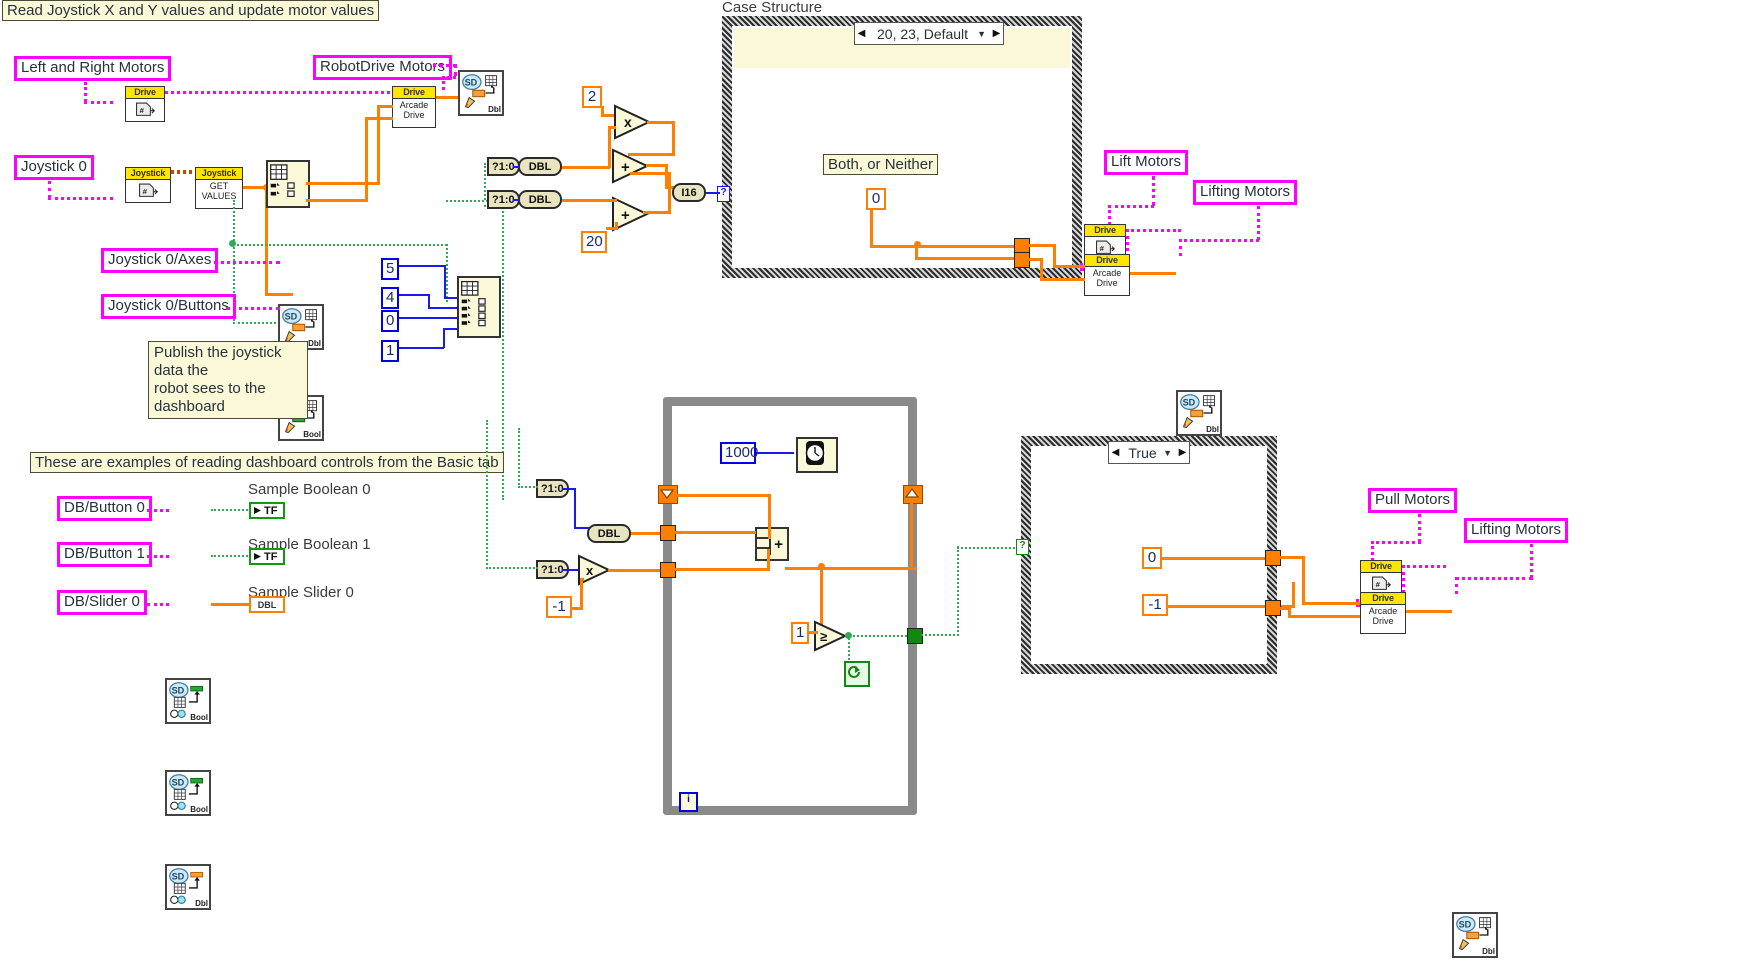  What do you see at coordinates (219, 188) in the screenshot?
I see `subvi-joystick-get-values: Joystick GET VALUES` at bounding box center [219, 188].